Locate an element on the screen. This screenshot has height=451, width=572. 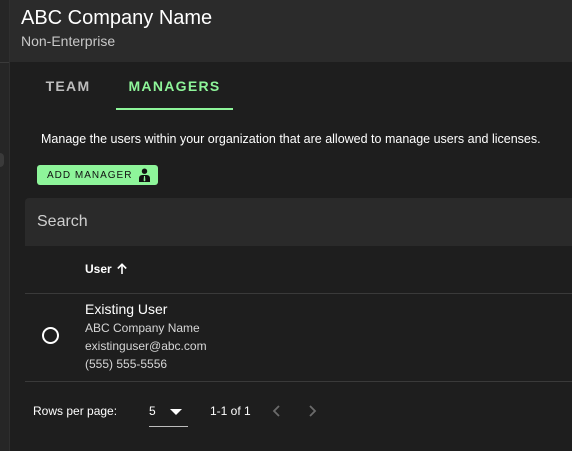
row-select-radio is located at coordinates (50, 335).